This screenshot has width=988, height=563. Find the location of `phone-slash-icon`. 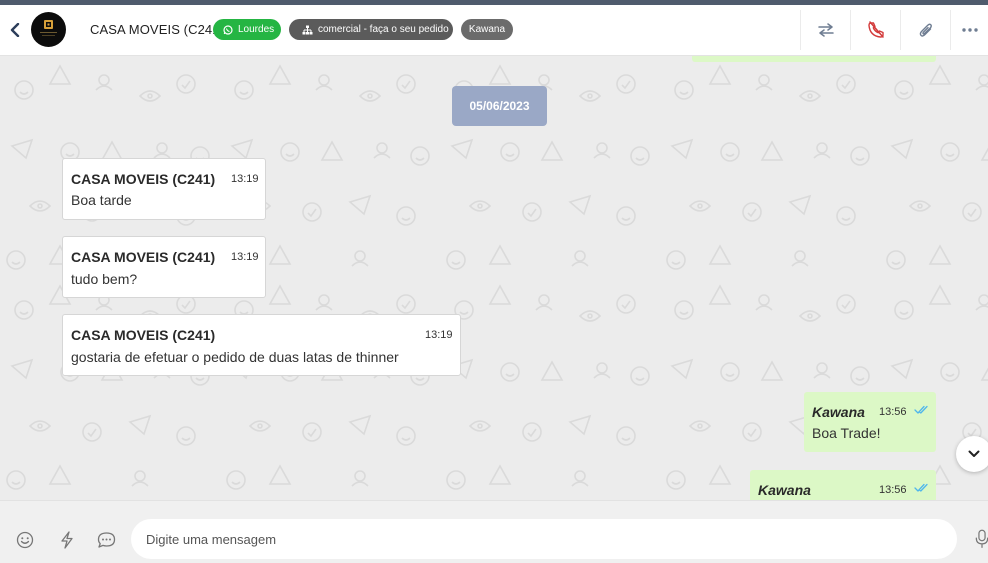

phone-slash-icon is located at coordinates (875, 29).